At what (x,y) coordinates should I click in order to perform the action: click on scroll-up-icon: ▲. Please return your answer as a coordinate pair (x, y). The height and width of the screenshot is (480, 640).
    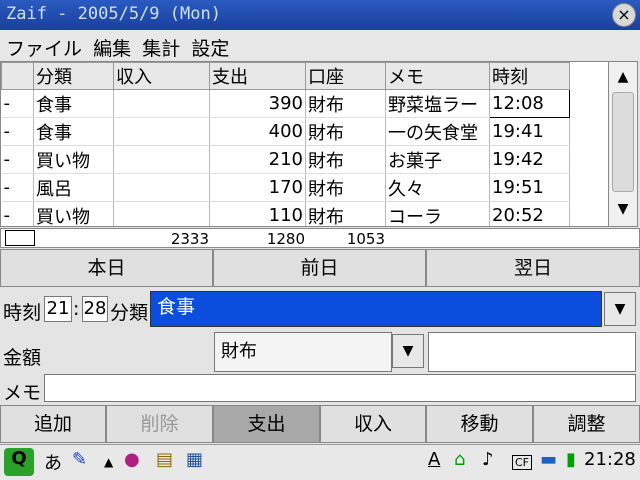
    Looking at the image, I should click on (623, 77).